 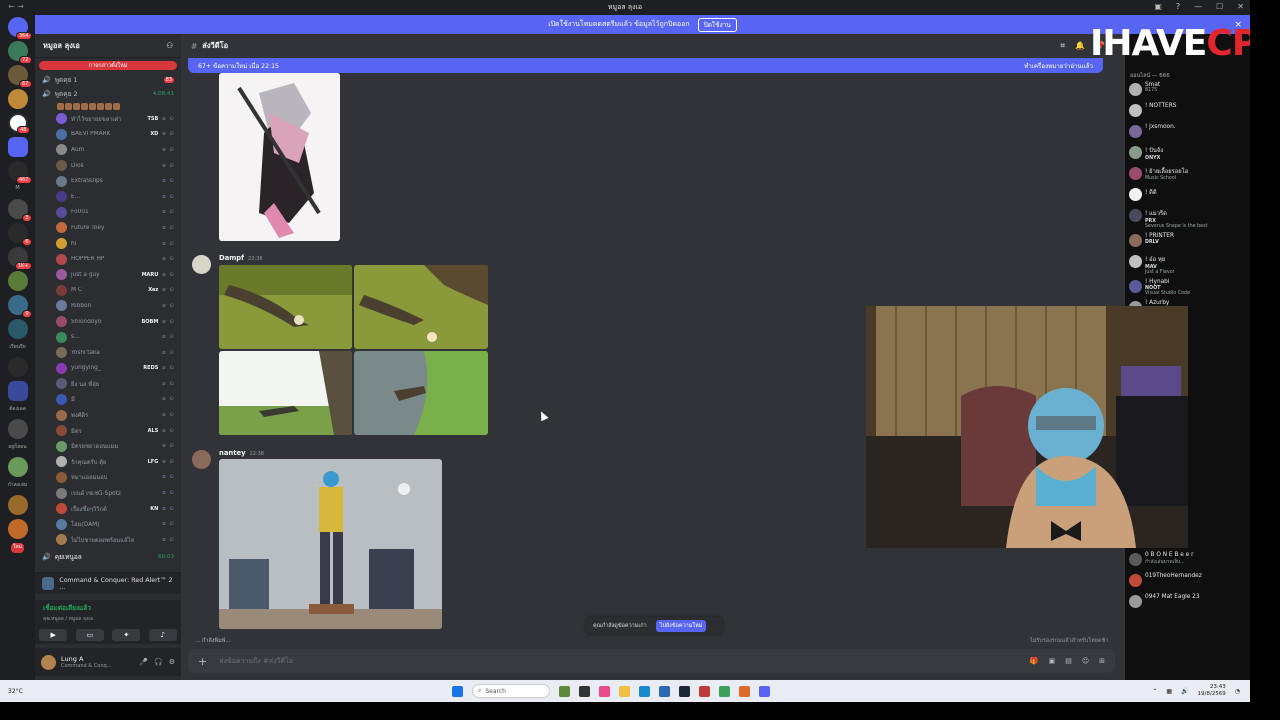 I want to click on emoji-icon: ☺, so click(x=1085, y=661).